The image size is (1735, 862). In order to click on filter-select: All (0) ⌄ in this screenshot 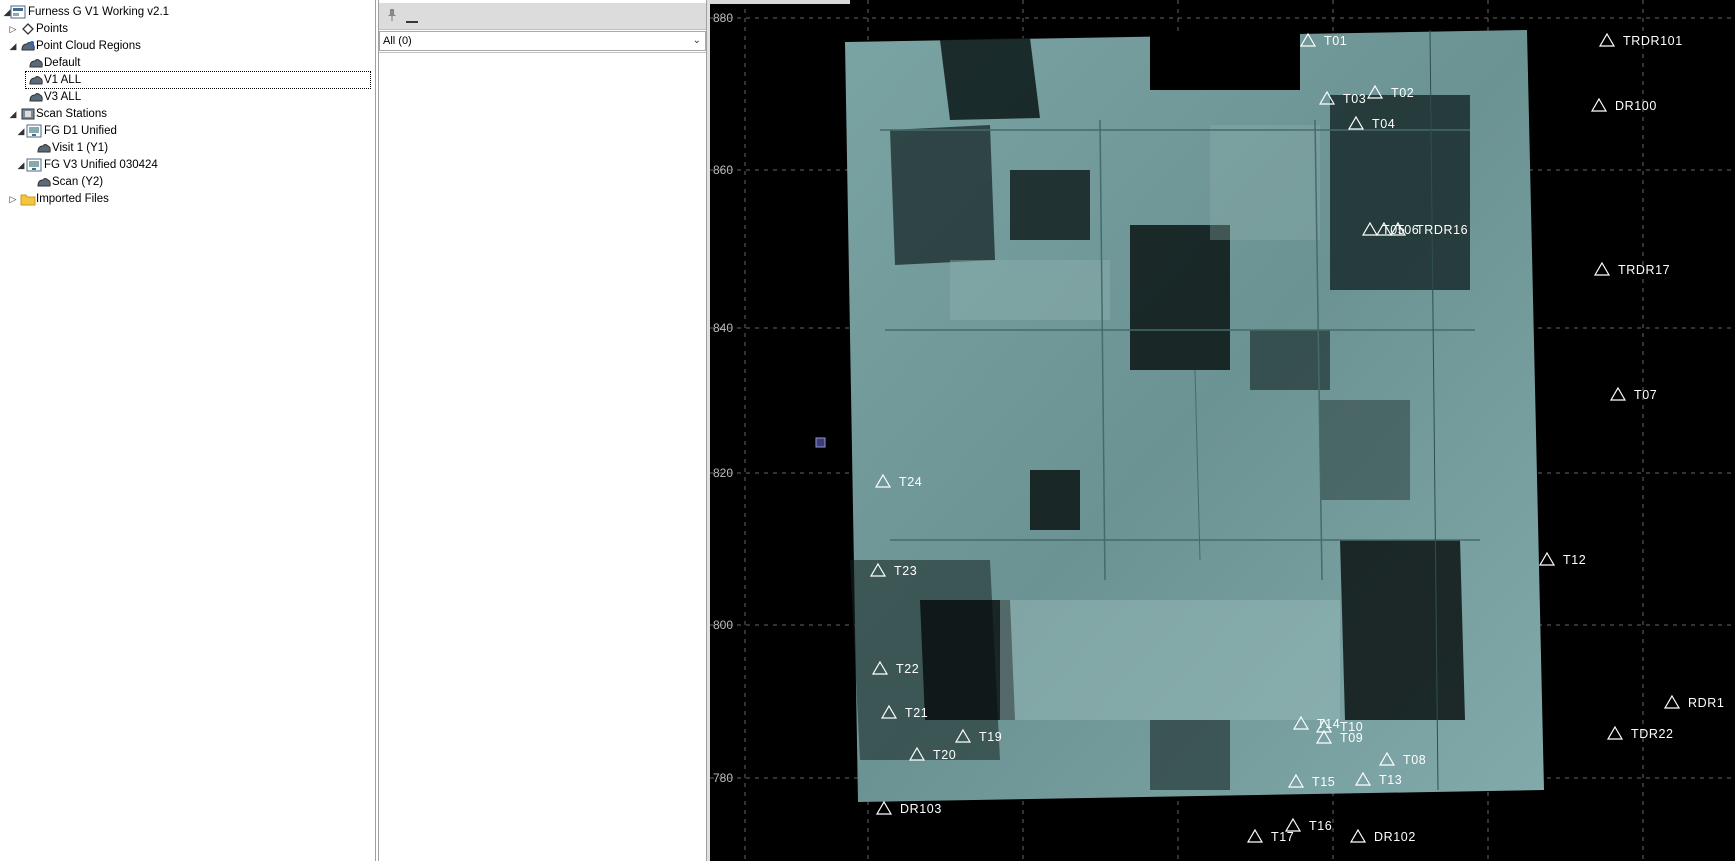, I will do `click(542, 41)`.